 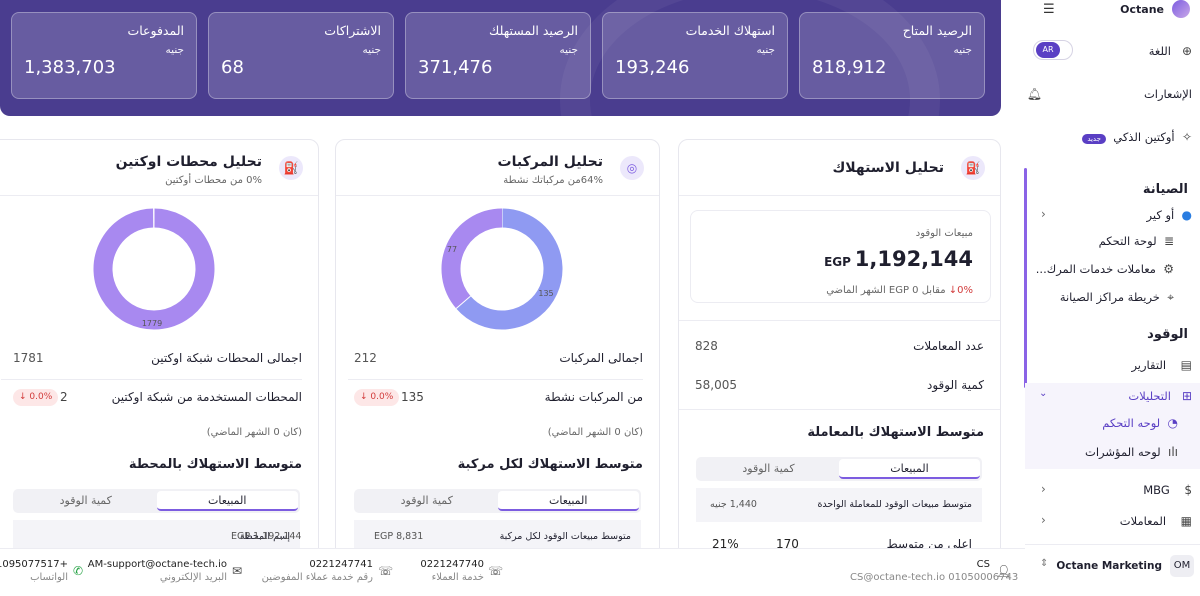 What do you see at coordinates (695, 55) in the screenshot?
I see `kpi-services-consumption: استهلاك الخدمات جنيه 193,246` at bounding box center [695, 55].